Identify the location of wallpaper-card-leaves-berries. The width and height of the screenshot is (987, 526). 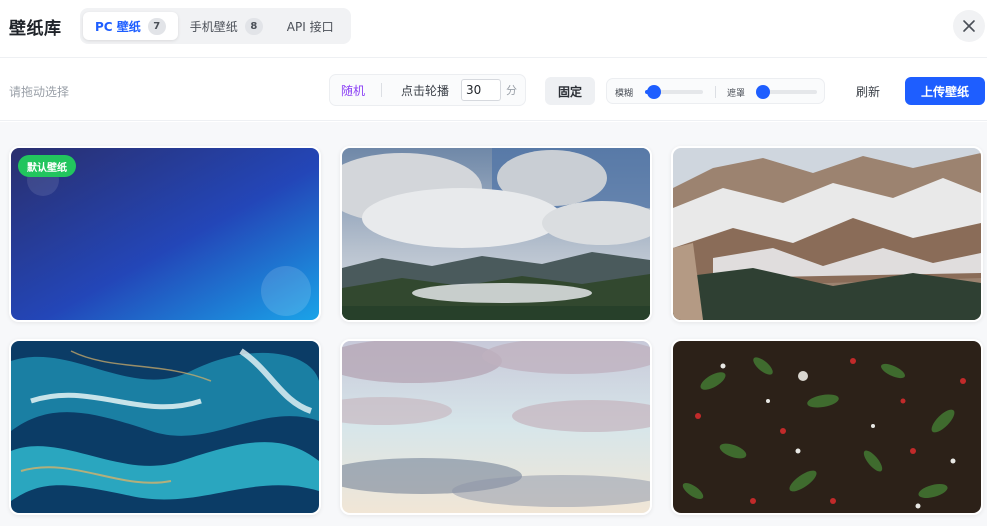
(827, 427).